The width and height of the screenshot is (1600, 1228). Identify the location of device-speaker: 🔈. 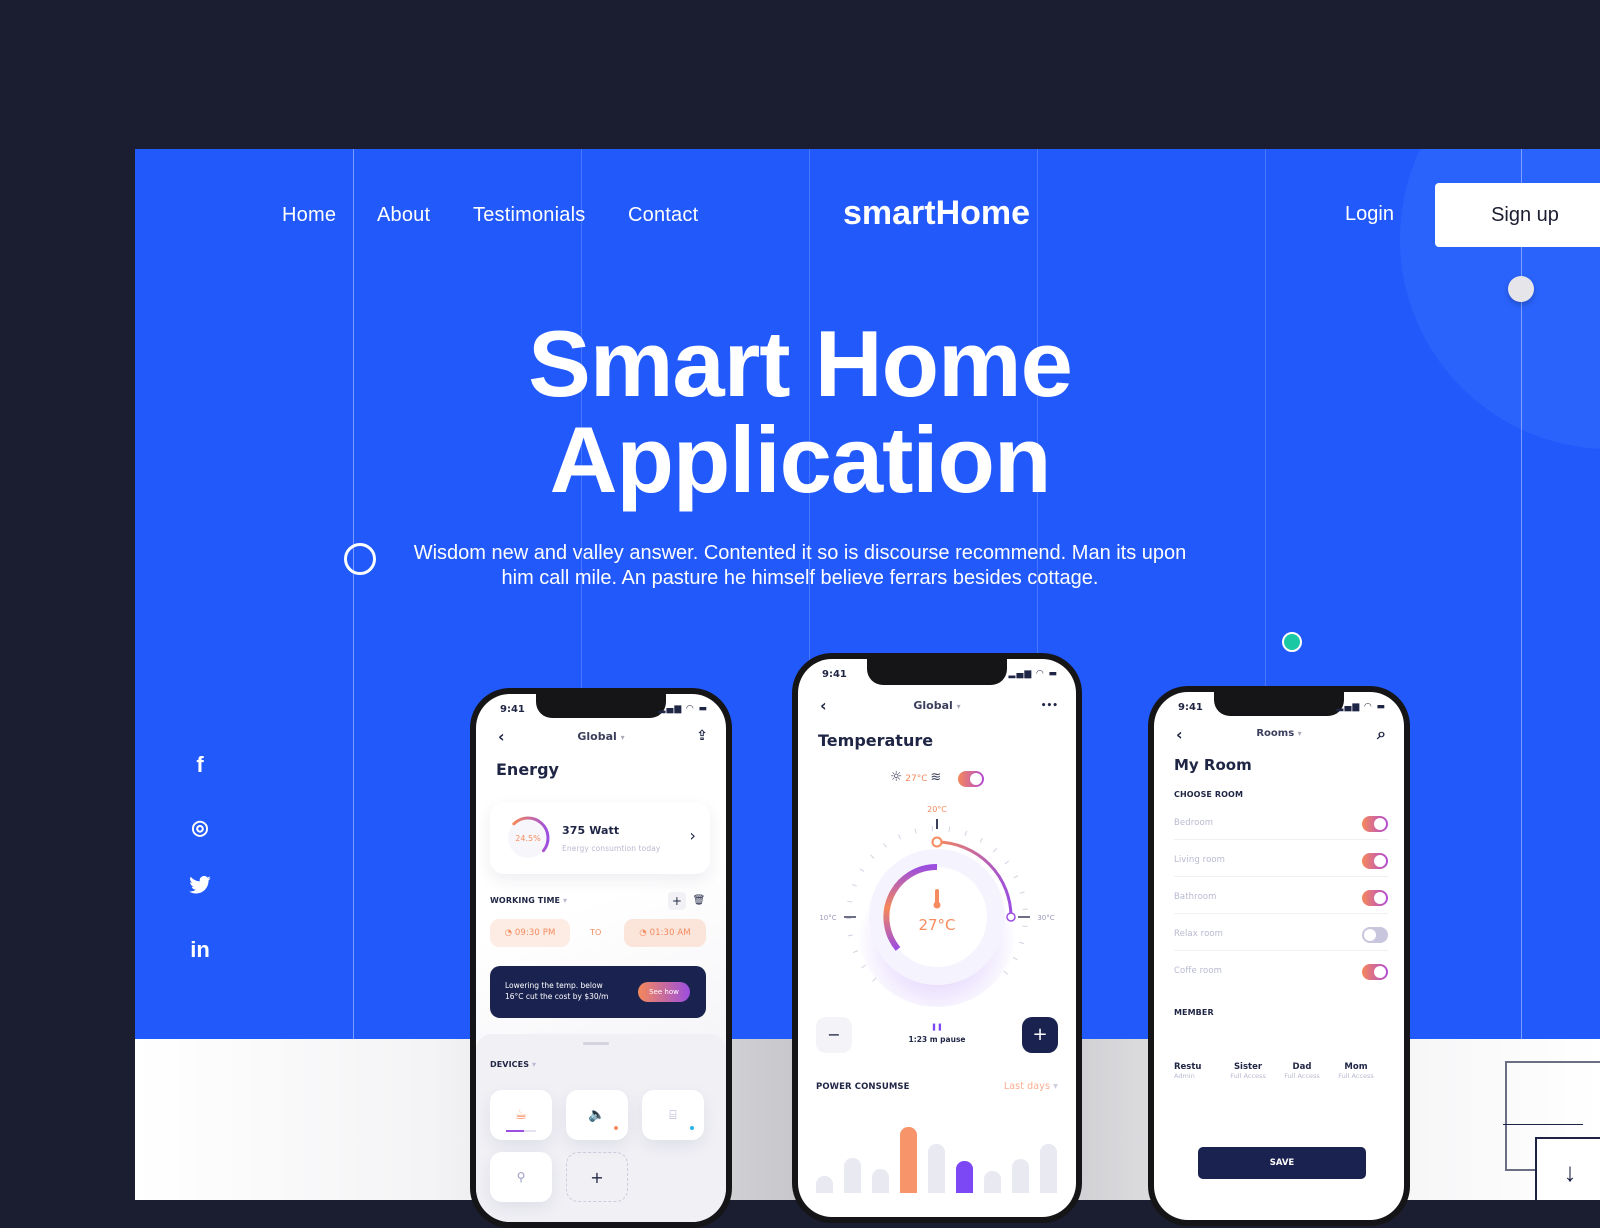
(597, 1115).